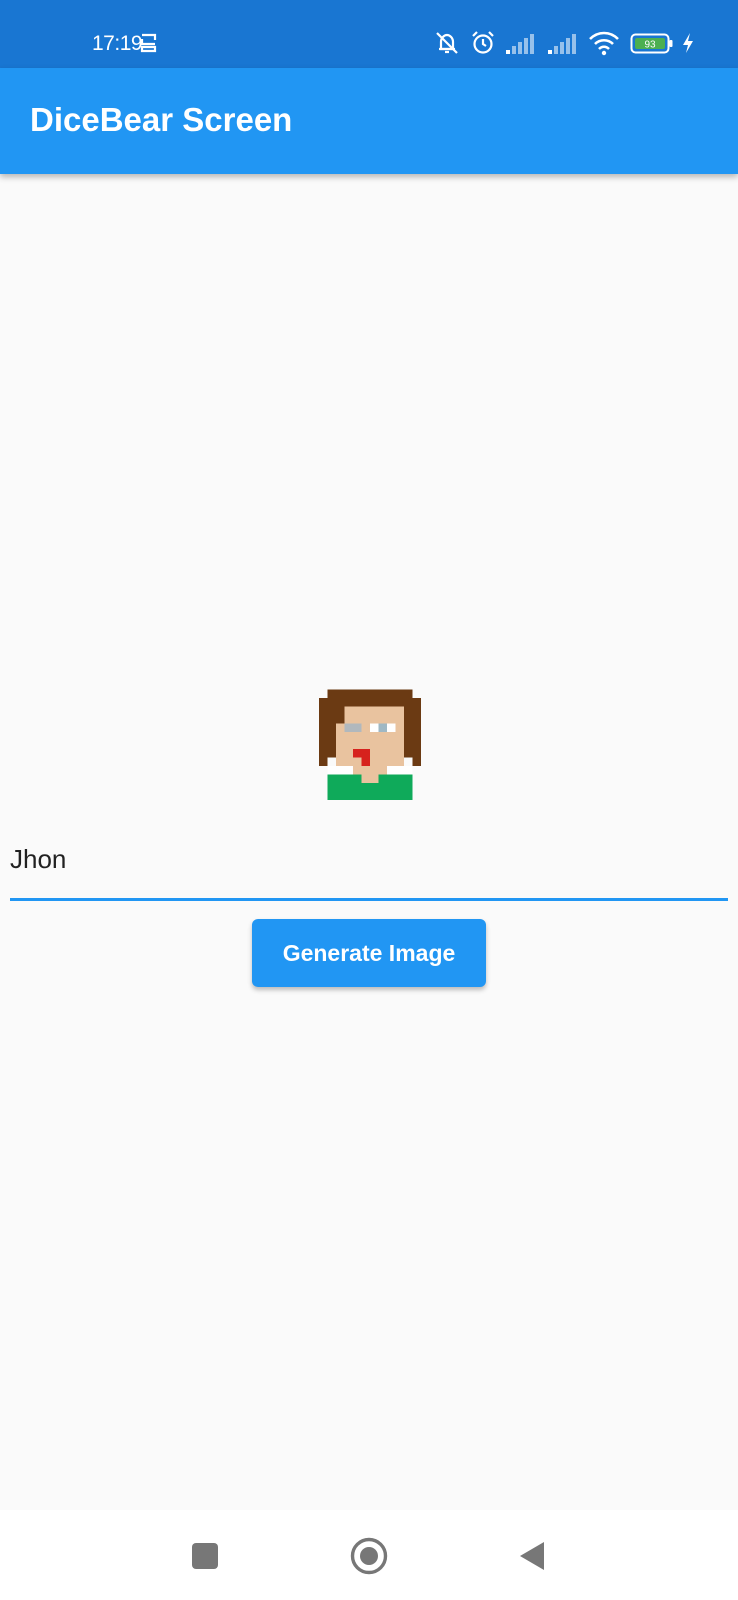 This screenshot has height=1600, width=738. Describe the element at coordinates (369, 953) in the screenshot. I see `generate-image-button: Generate Image` at that location.